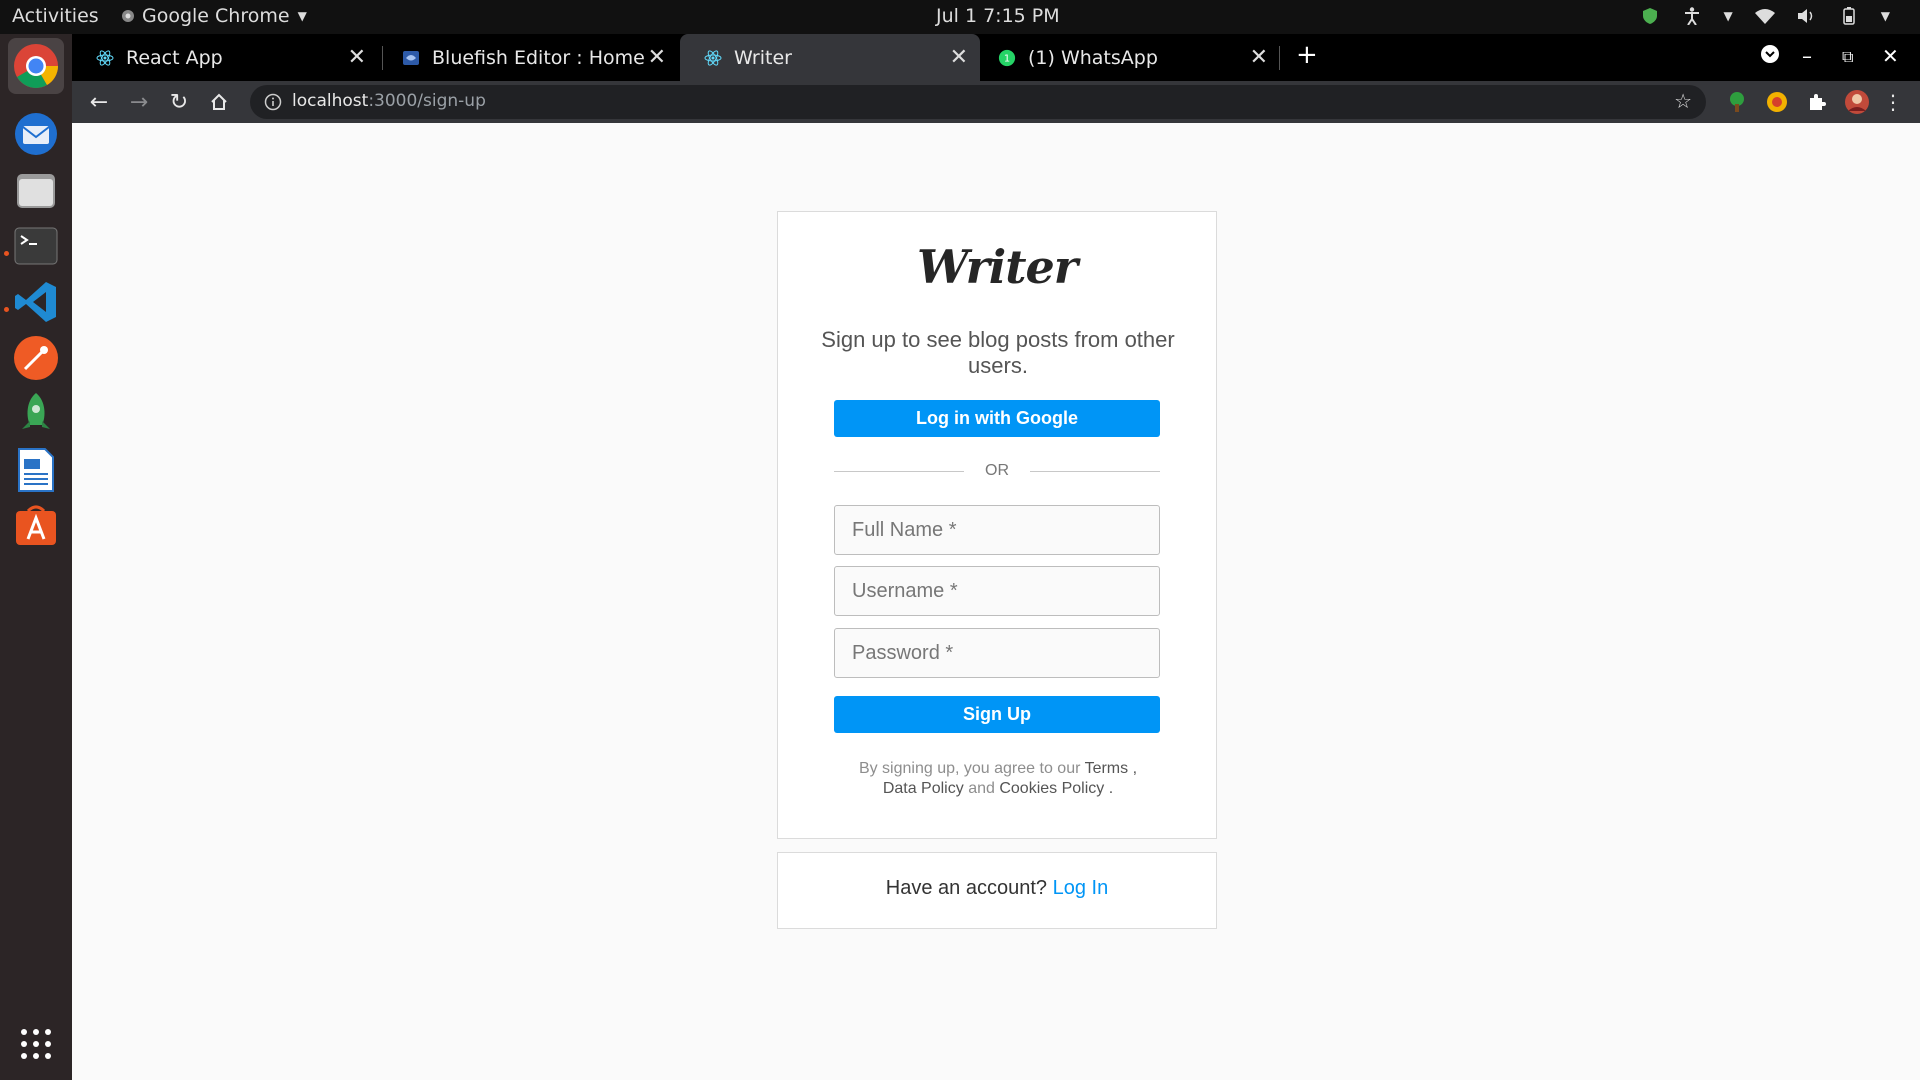 The height and width of the screenshot is (1080, 1920). What do you see at coordinates (1279, 58) in the screenshot?
I see `tab-separator` at bounding box center [1279, 58].